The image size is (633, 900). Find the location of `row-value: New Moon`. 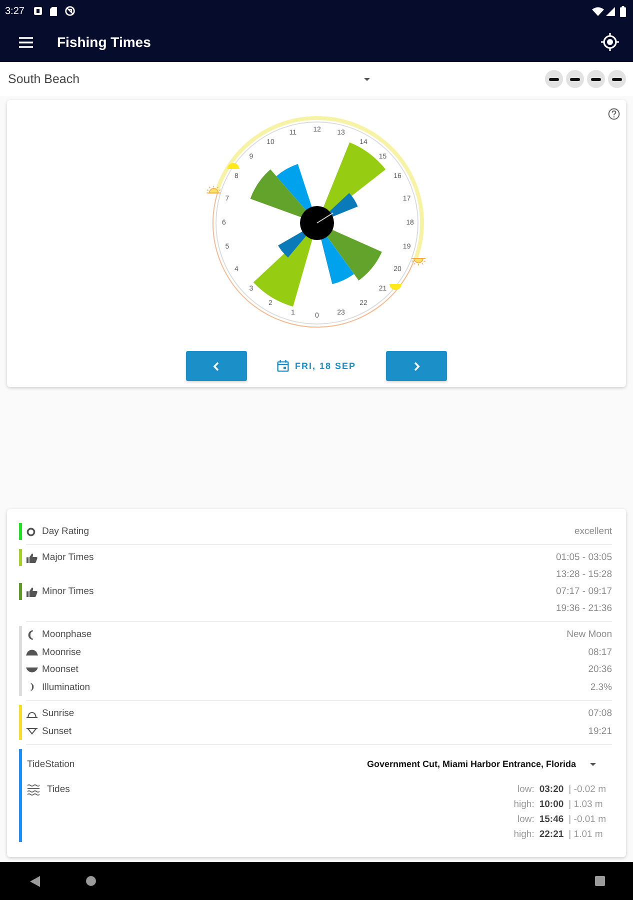

row-value: New Moon is located at coordinates (589, 635).